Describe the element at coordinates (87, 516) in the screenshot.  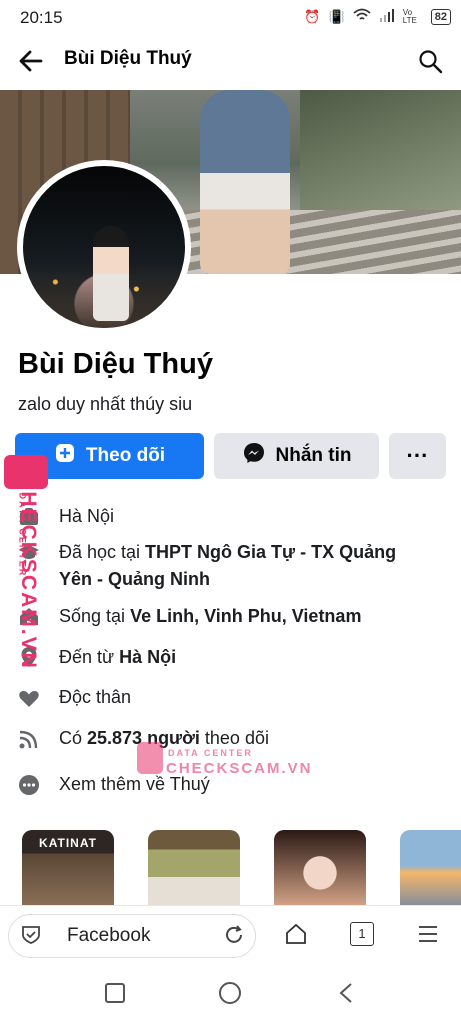
I see `work-place-text: Hà Nội` at that location.